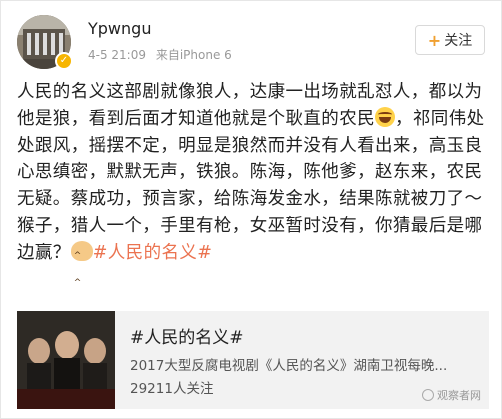 This screenshot has width=502, height=419. What do you see at coordinates (187, 338) in the screenshot?
I see `topic-title: #人民的名义#` at bounding box center [187, 338].